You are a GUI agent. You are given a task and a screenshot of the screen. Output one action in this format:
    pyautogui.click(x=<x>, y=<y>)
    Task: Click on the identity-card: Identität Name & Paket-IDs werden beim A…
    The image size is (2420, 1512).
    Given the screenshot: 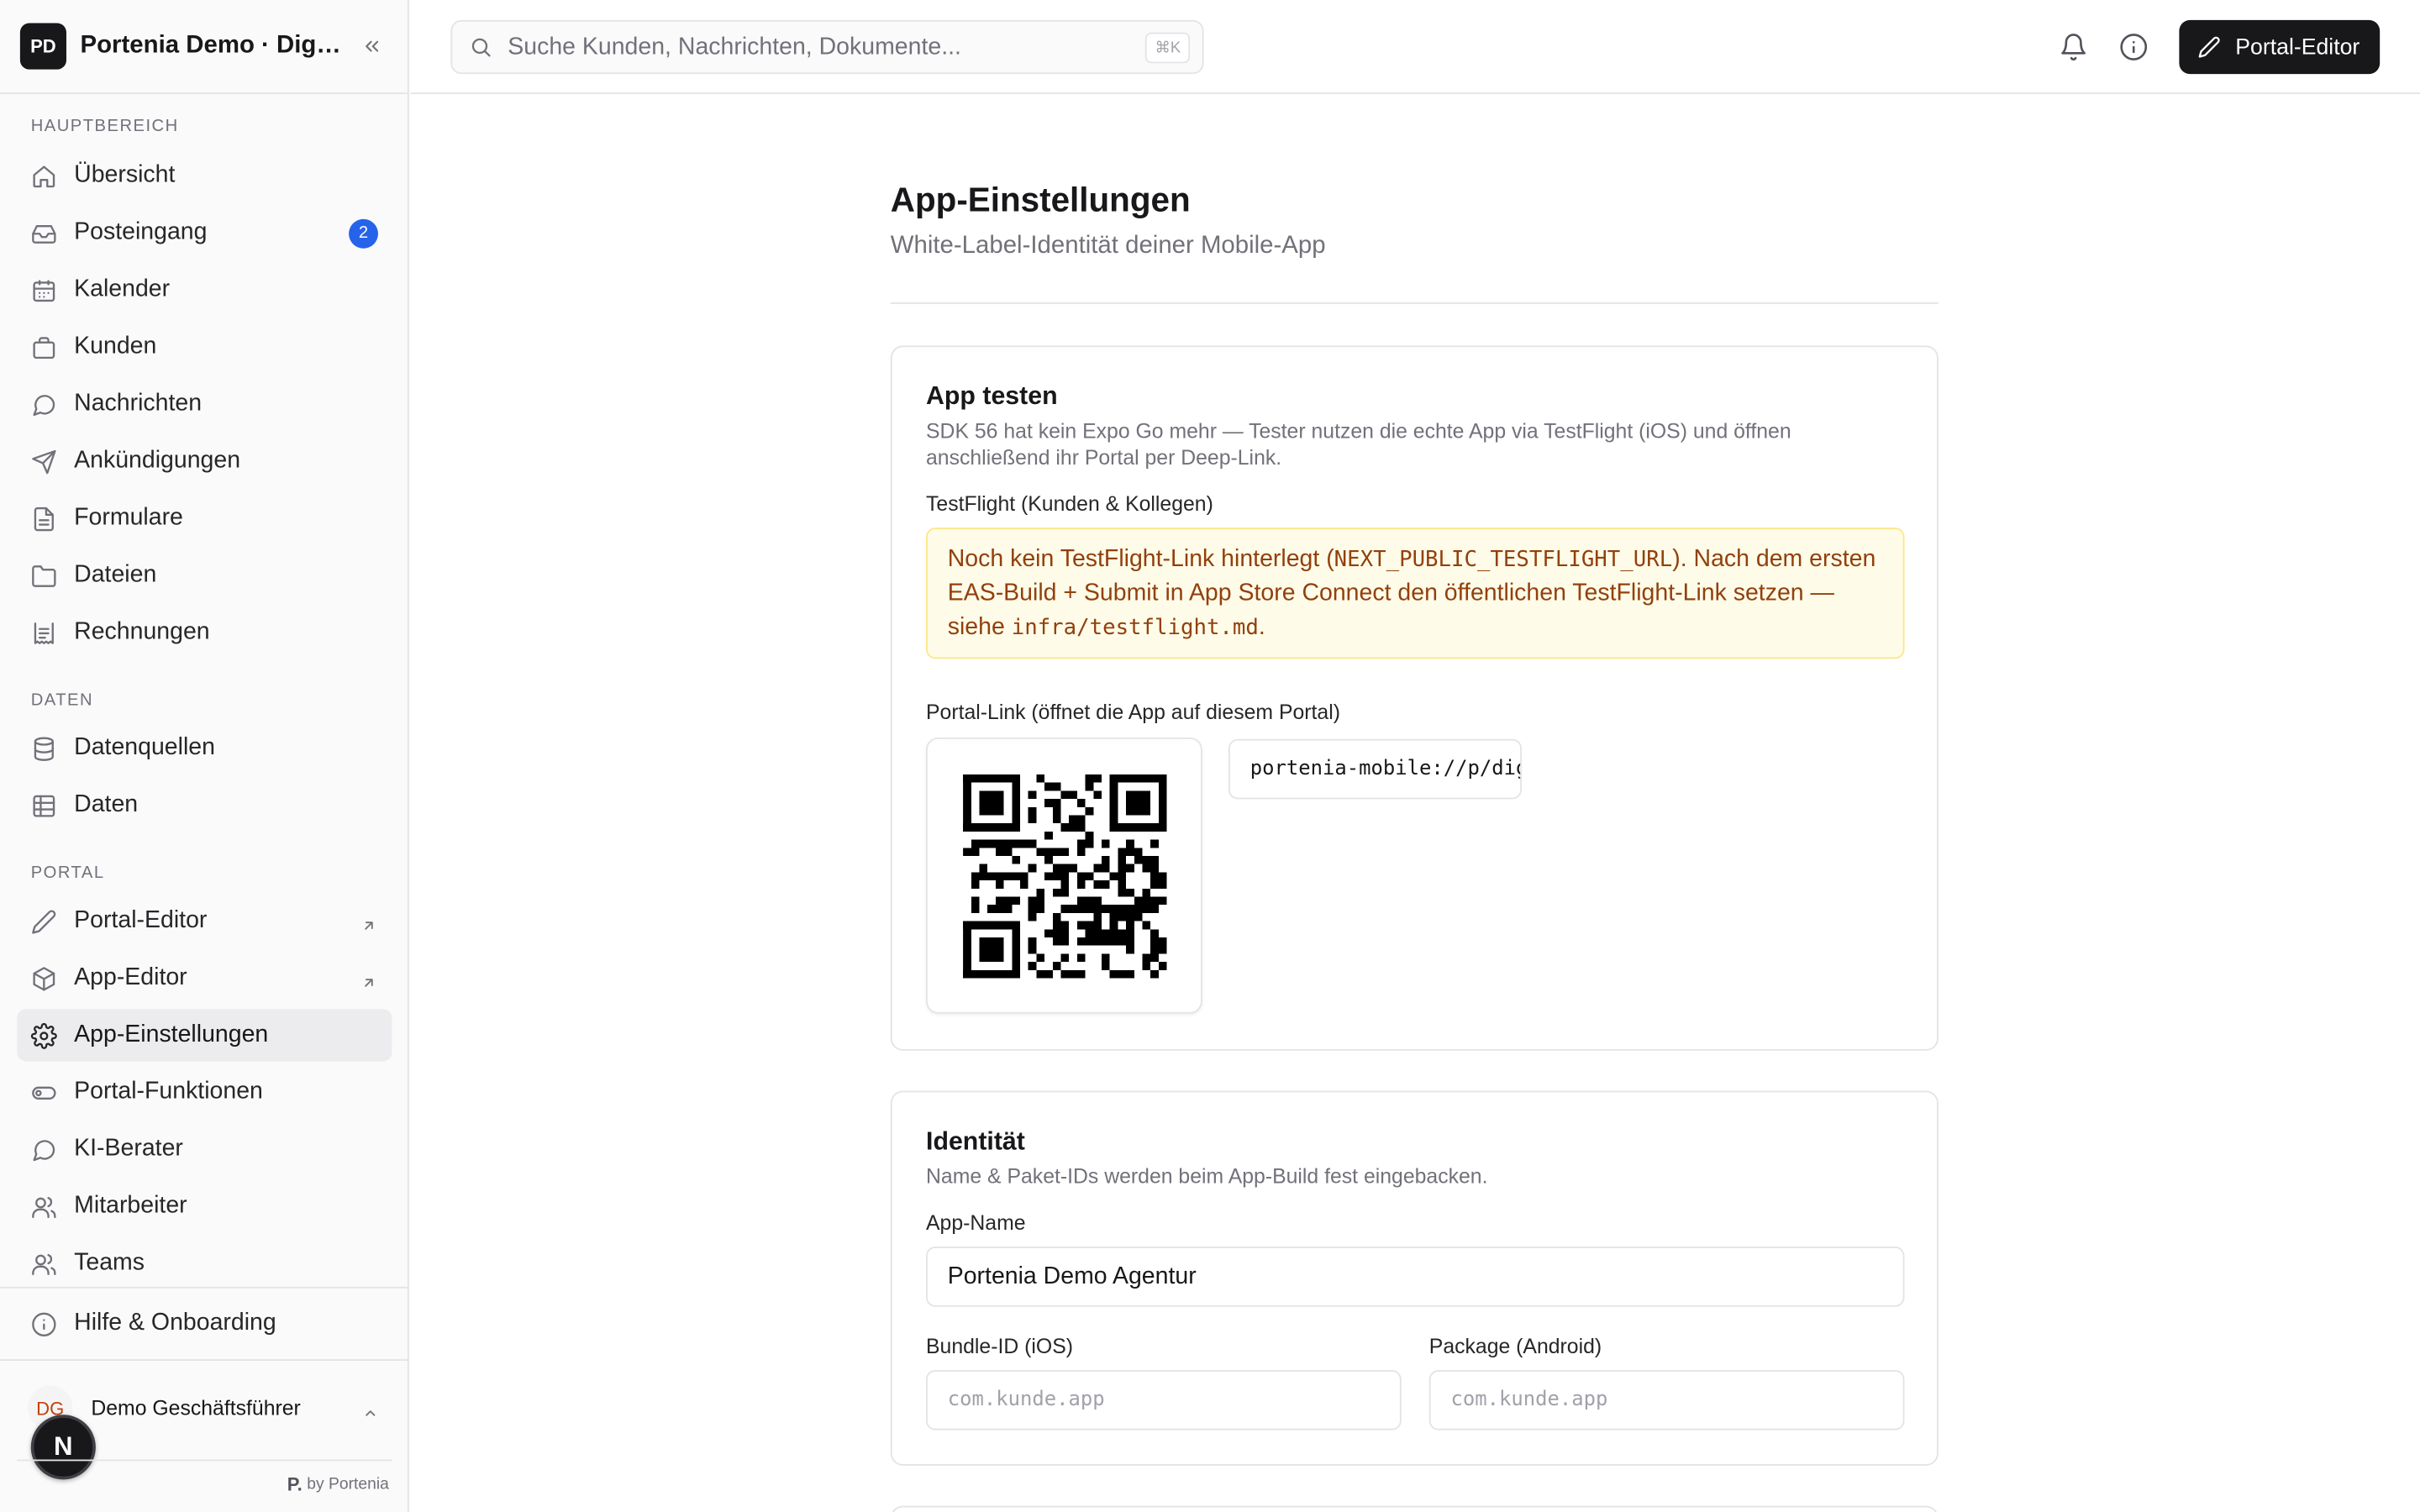 What is the action you would take?
    pyautogui.click(x=1414, y=1278)
    